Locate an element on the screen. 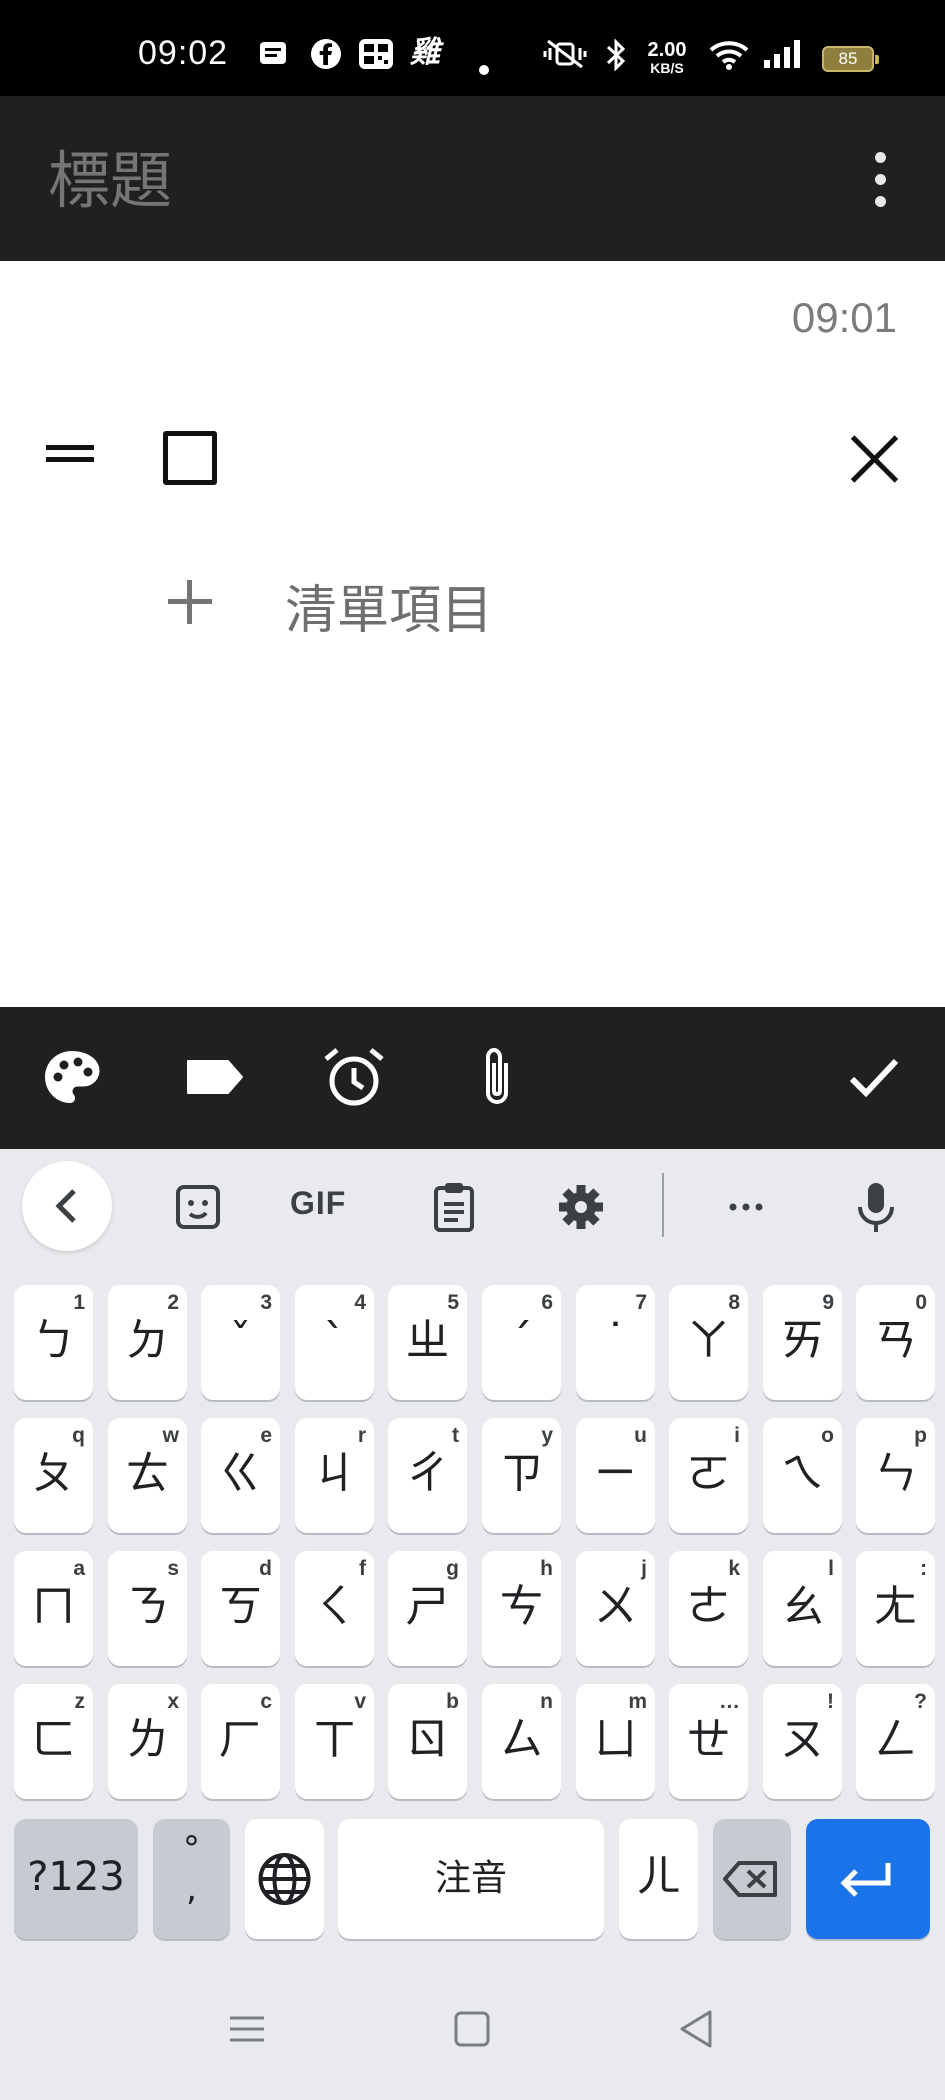 This screenshot has width=945, height=2100. key-label: ㄛ is located at coordinates (708, 1473).